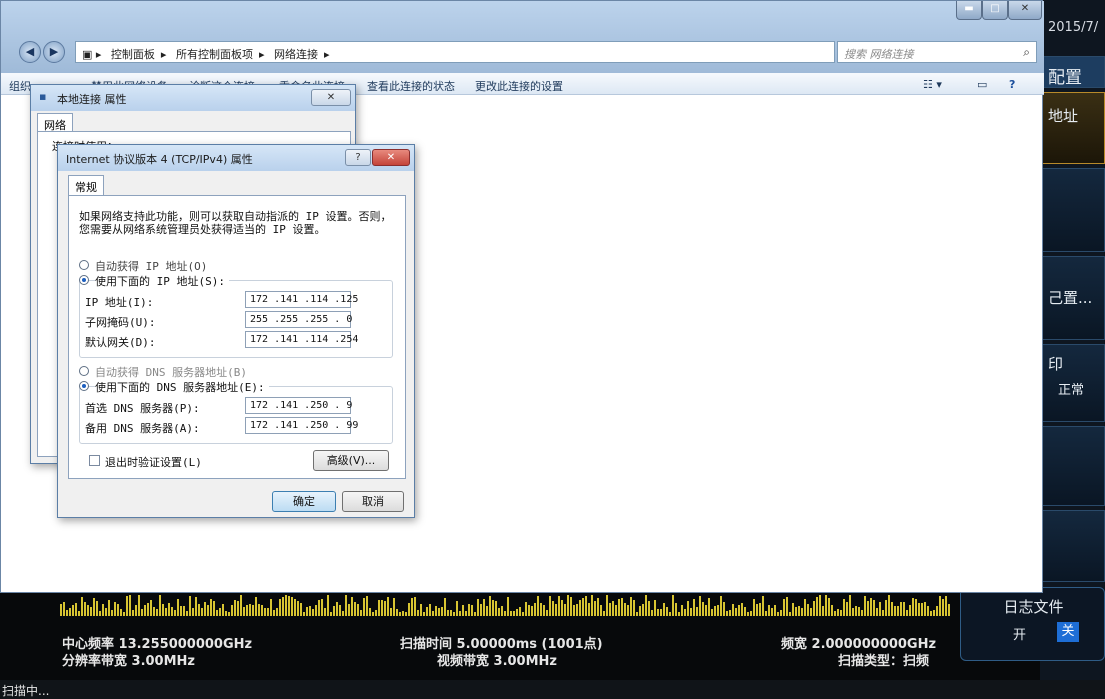 The width and height of the screenshot is (1105, 699). I want to click on view-status-button: 查看此连接的状态, so click(411, 86).